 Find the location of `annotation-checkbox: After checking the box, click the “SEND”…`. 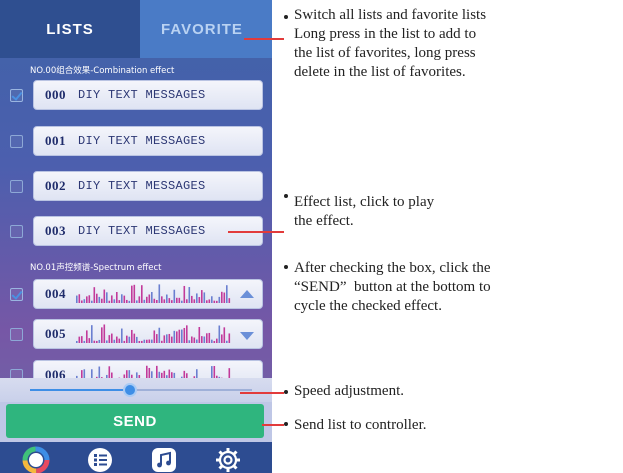

annotation-checkbox: After checking the box, click the “SEND”… is located at coordinates (392, 287).